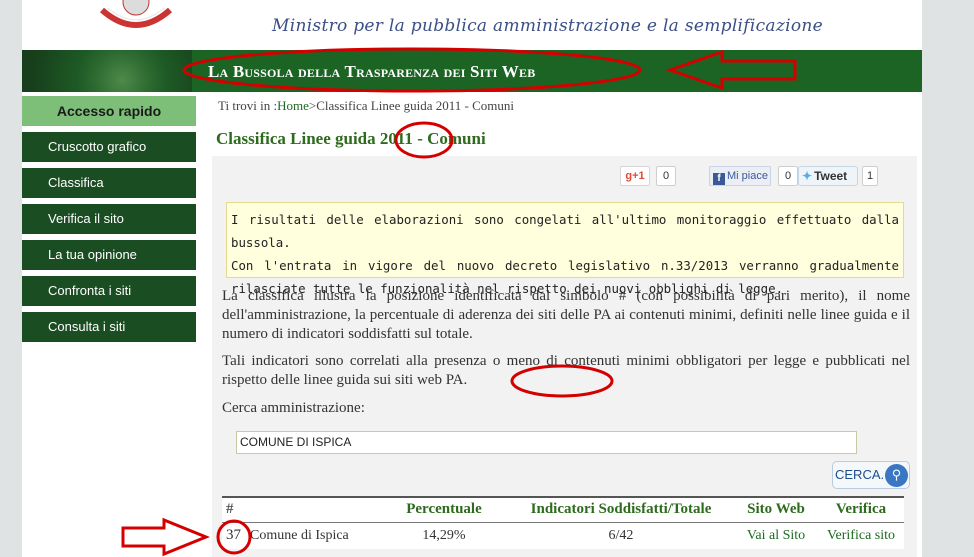 The width and height of the screenshot is (974, 557). What do you see at coordinates (109, 183) in the screenshot?
I see `sidebar-item-classifica: Classifica` at bounding box center [109, 183].